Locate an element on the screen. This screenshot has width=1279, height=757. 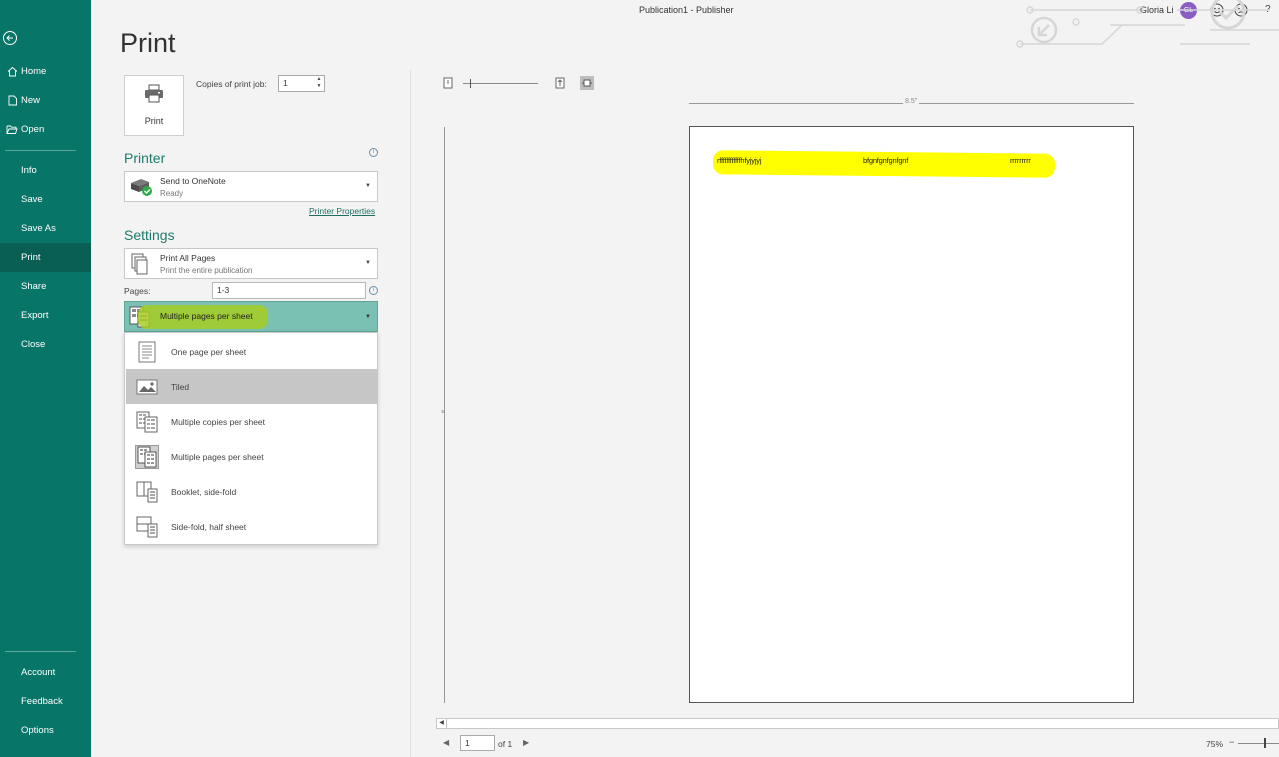
home-icon is located at coordinates (12, 71).